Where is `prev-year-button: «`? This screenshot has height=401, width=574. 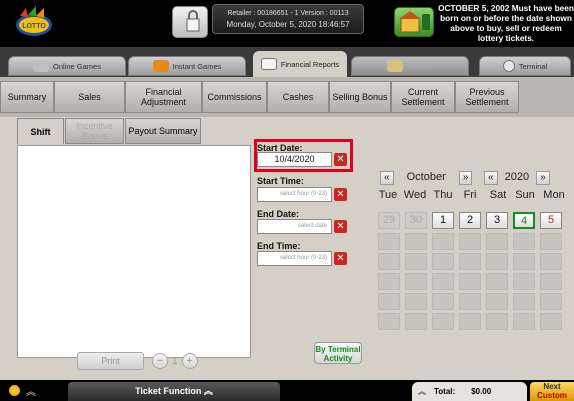 prev-year-button: « is located at coordinates (491, 178).